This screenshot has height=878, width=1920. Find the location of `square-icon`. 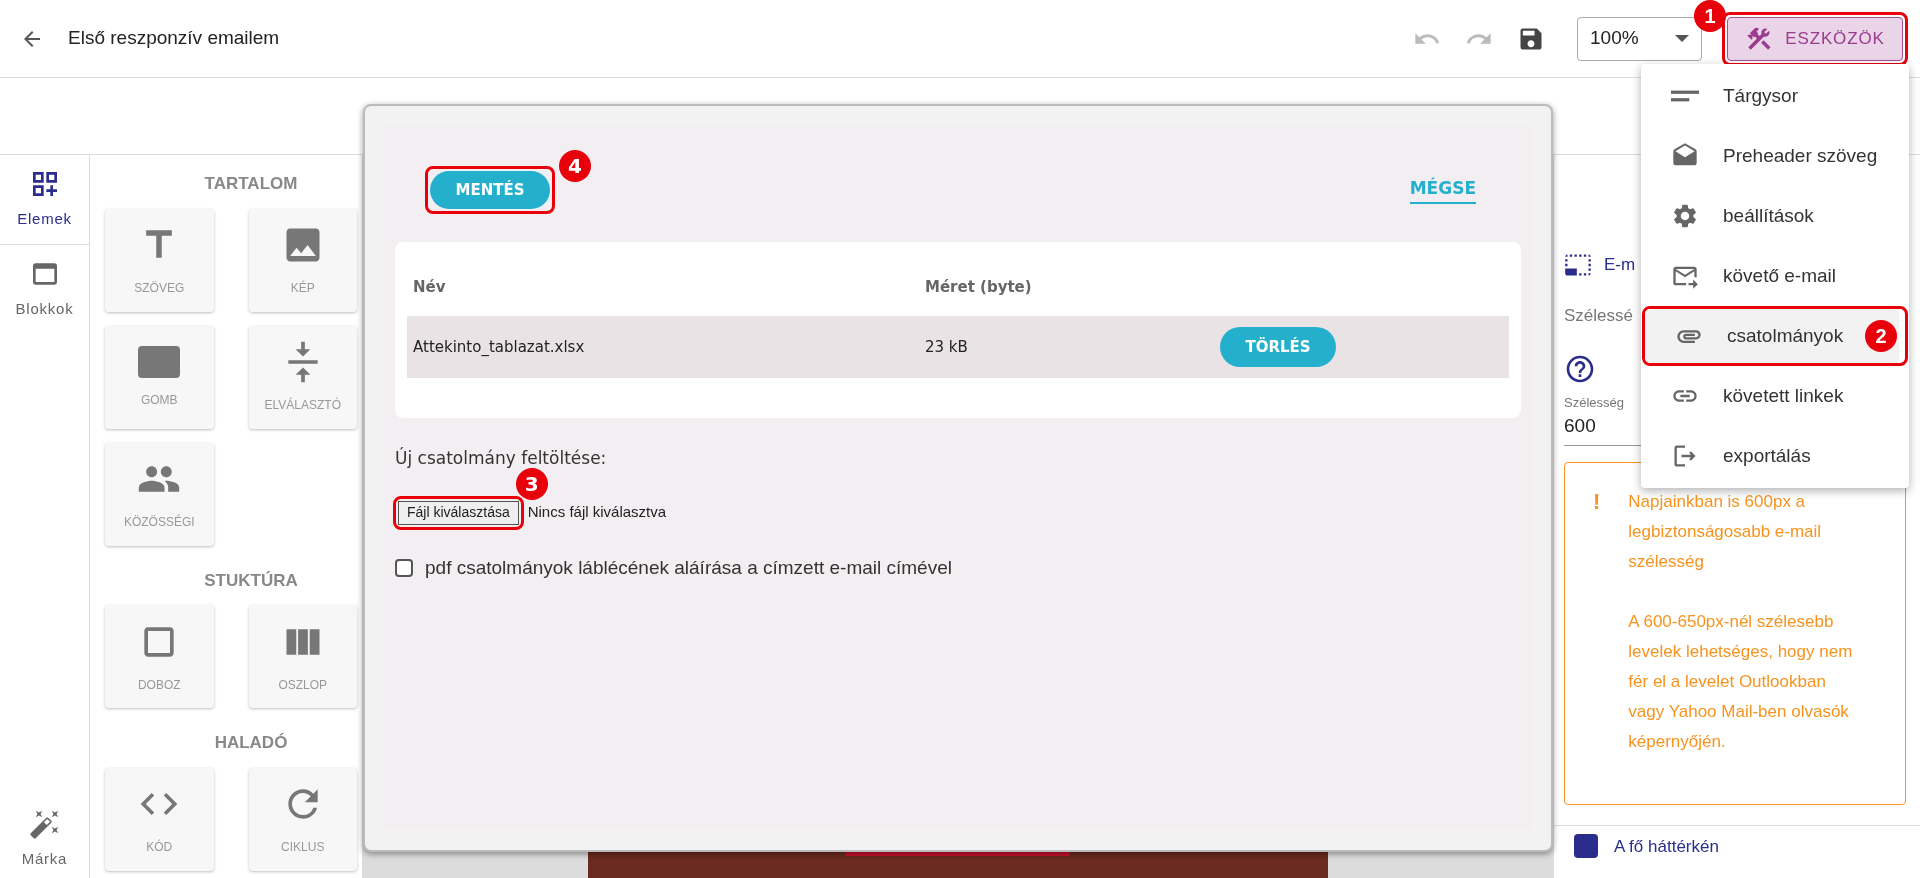

square-icon is located at coordinates (1586, 846).